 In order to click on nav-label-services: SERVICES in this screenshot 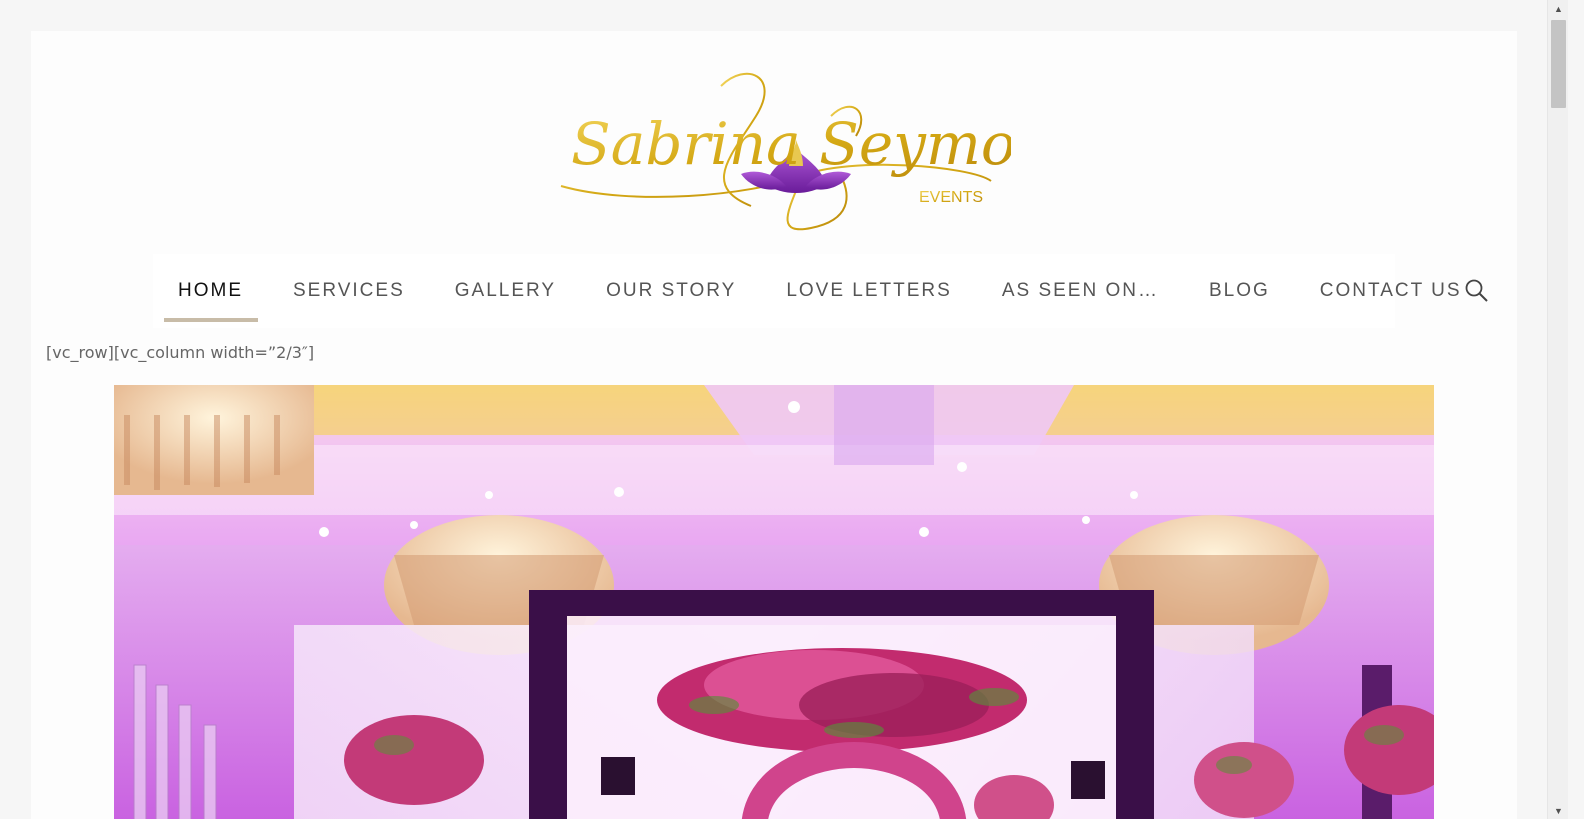, I will do `click(349, 290)`.